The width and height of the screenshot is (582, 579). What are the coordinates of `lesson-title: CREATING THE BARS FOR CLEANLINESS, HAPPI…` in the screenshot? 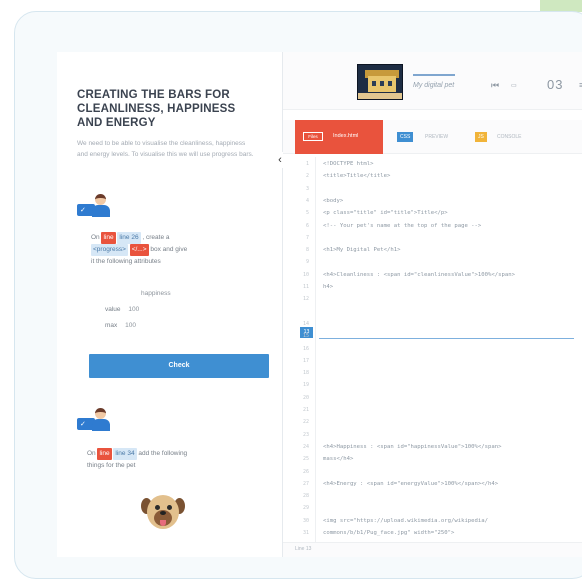 It's located at (156, 109).